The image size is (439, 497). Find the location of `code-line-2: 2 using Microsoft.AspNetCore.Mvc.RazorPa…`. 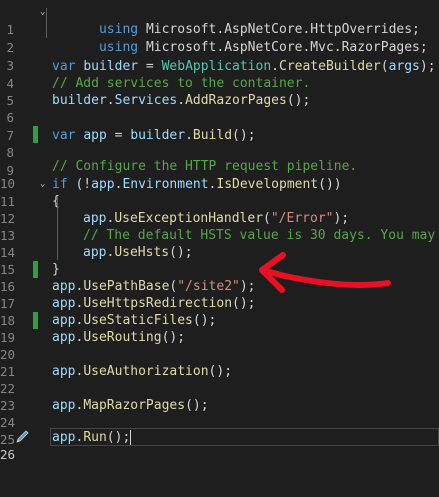

code-line-2: 2 using Microsoft.AspNetCore.Mvc.RazorPa… is located at coordinates (219, 38).